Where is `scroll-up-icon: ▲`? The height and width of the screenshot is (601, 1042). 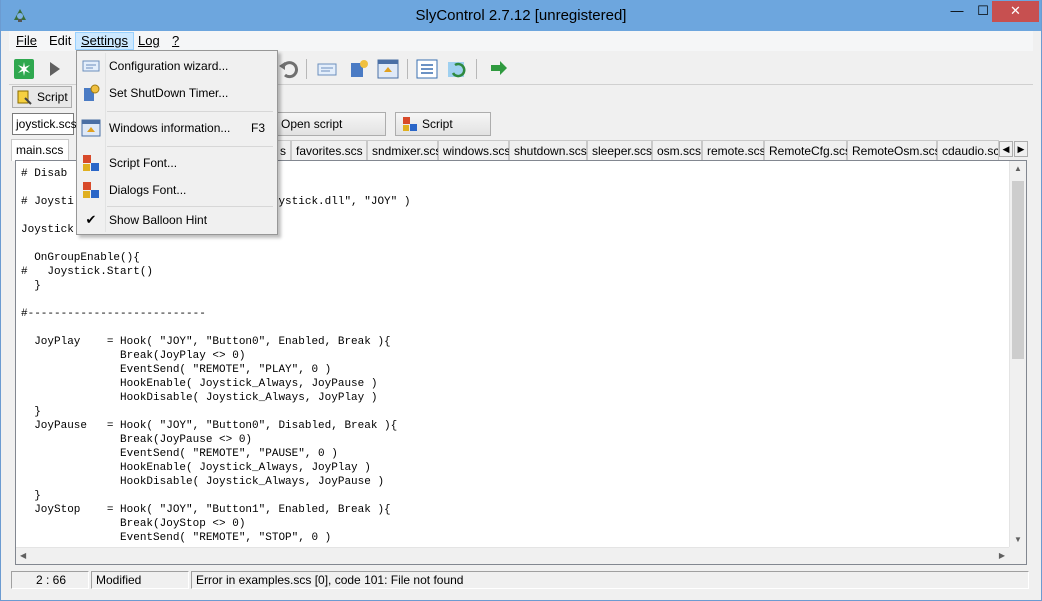 scroll-up-icon: ▲ is located at coordinates (1018, 168).